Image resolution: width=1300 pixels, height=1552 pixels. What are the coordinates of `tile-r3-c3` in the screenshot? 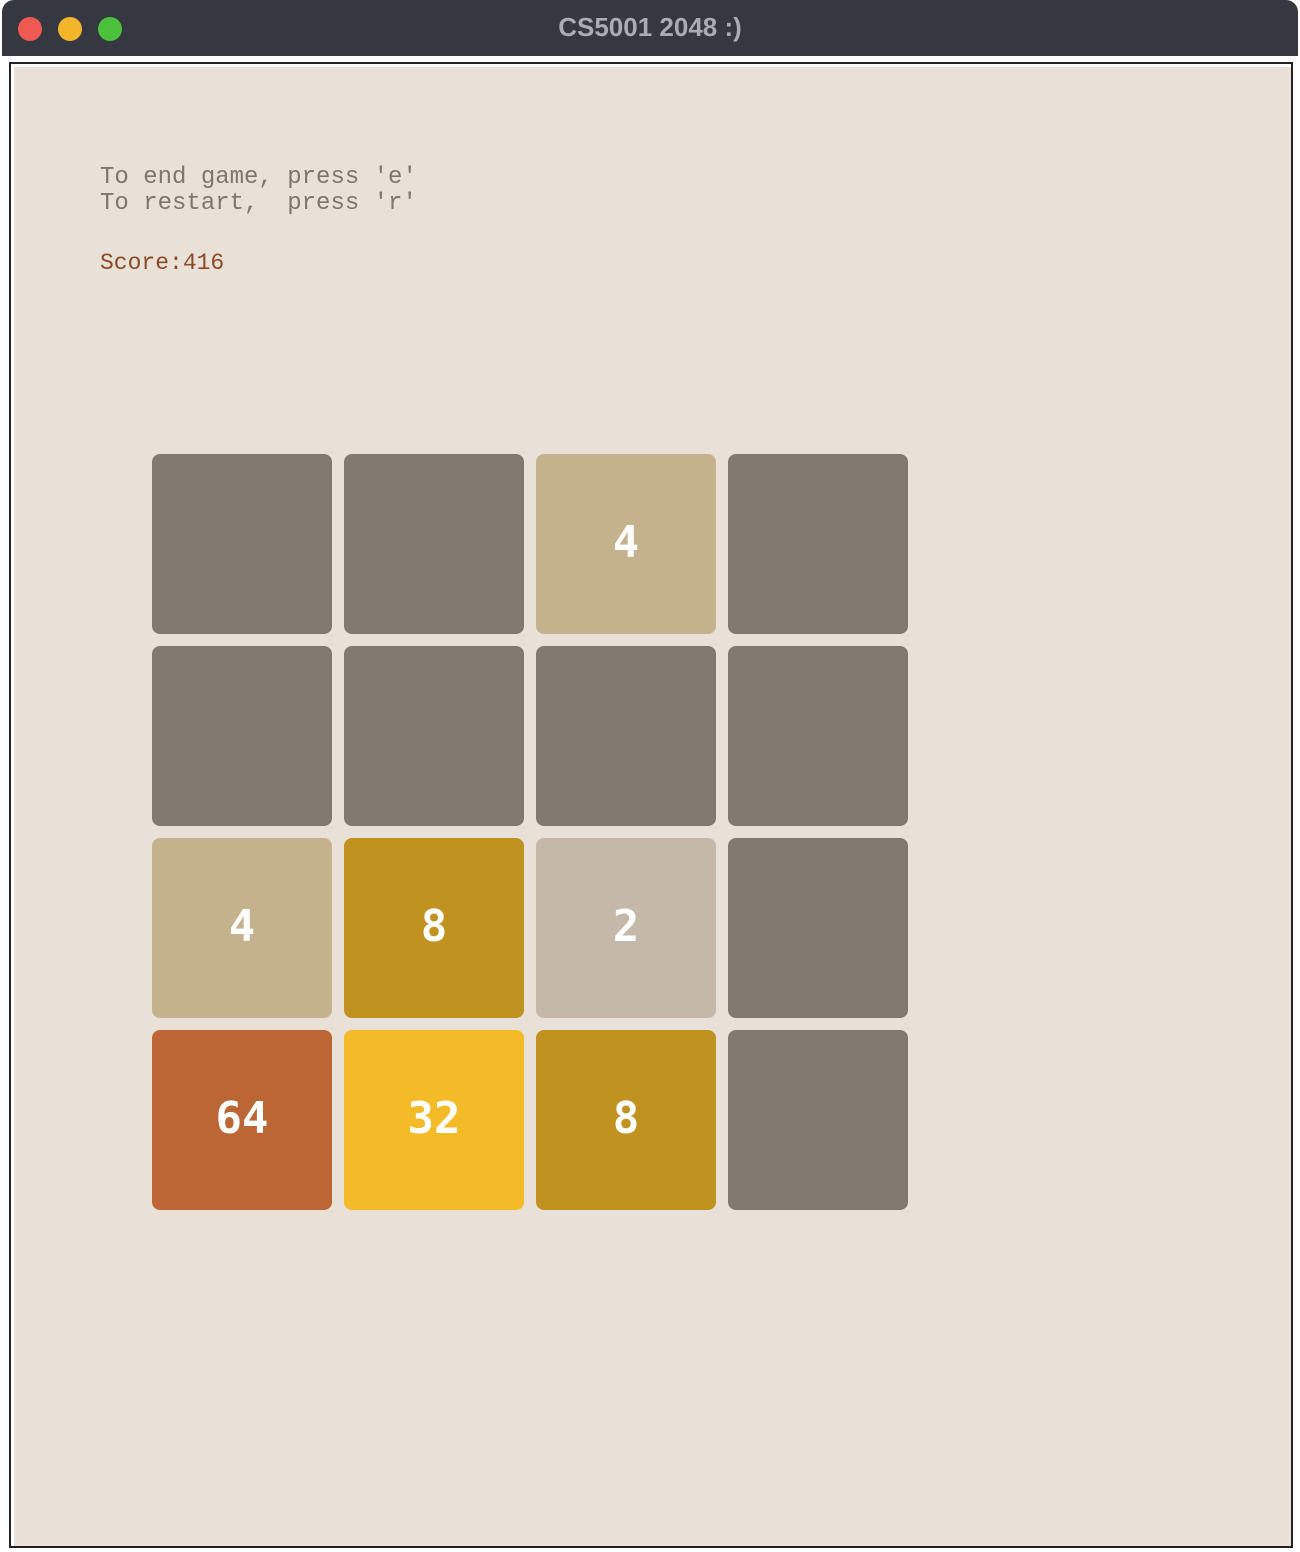 It's located at (818, 1120).